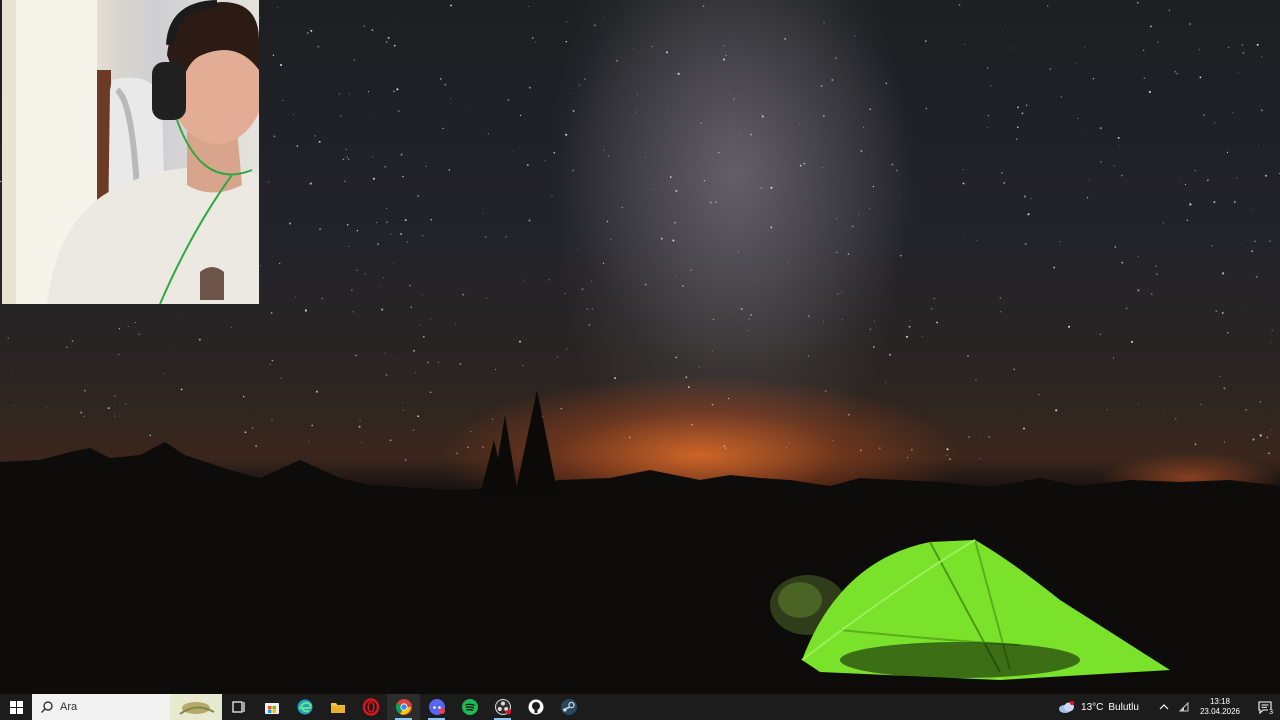 This screenshot has height=720, width=1280. Describe the element at coordinates (1092, 707) in the screenshot. I see `weather-temp: 13°C` at that location.